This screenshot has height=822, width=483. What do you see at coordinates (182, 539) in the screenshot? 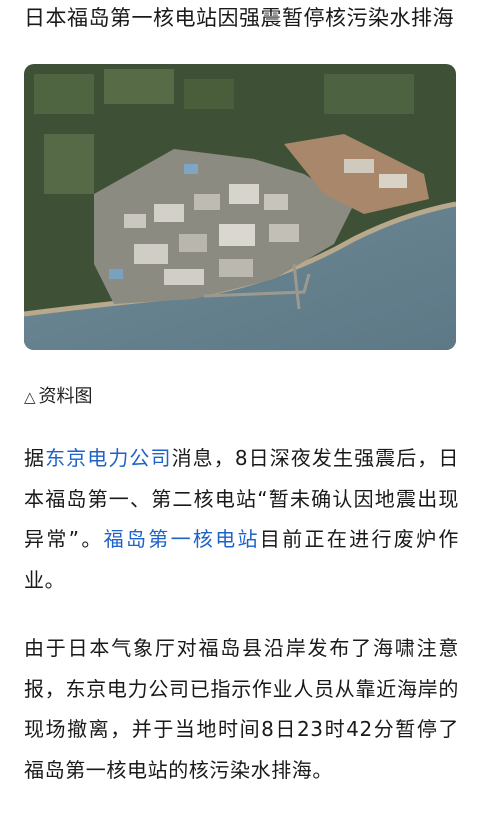
I see `link-fukushima-daiichi: 福岛第一核电站` at bounding box center [182, 539].